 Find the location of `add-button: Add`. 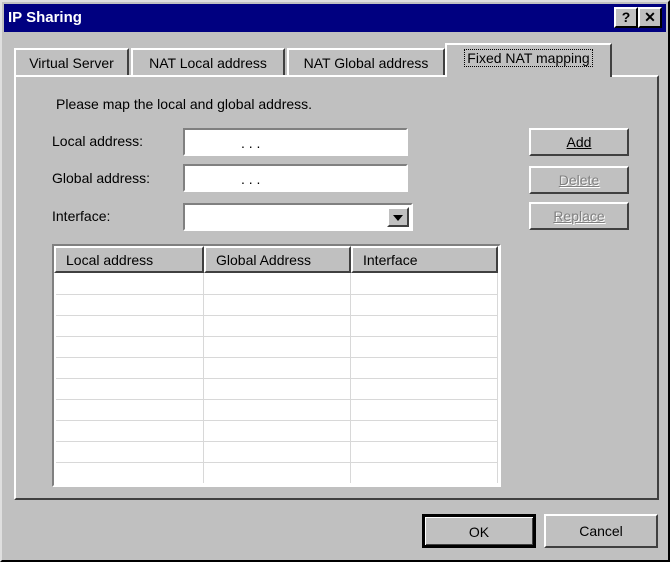

add-button: Add is located at coordinates (579, 142).